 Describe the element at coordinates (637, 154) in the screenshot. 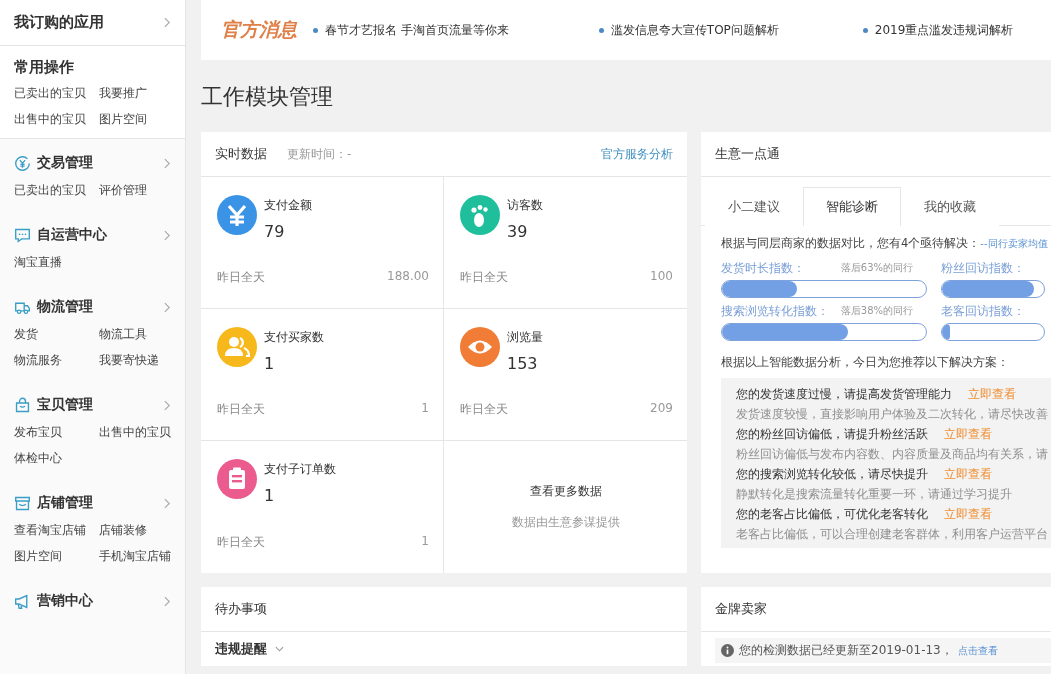

I see `service-analysis-link: 官方服务分析` at that location.